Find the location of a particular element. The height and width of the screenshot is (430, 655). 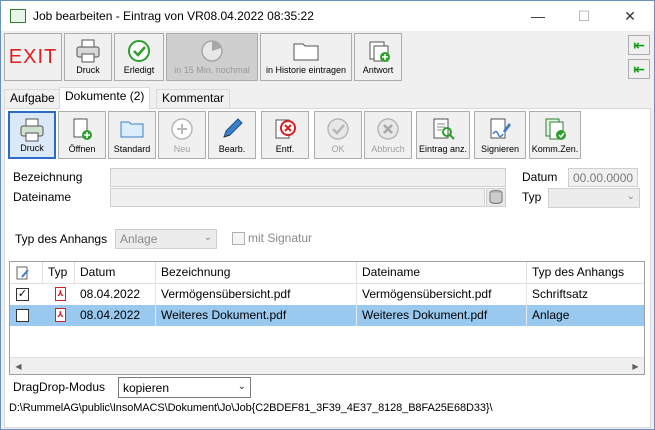

row-checkbox: ✓ is located at coordinates (22, 294).